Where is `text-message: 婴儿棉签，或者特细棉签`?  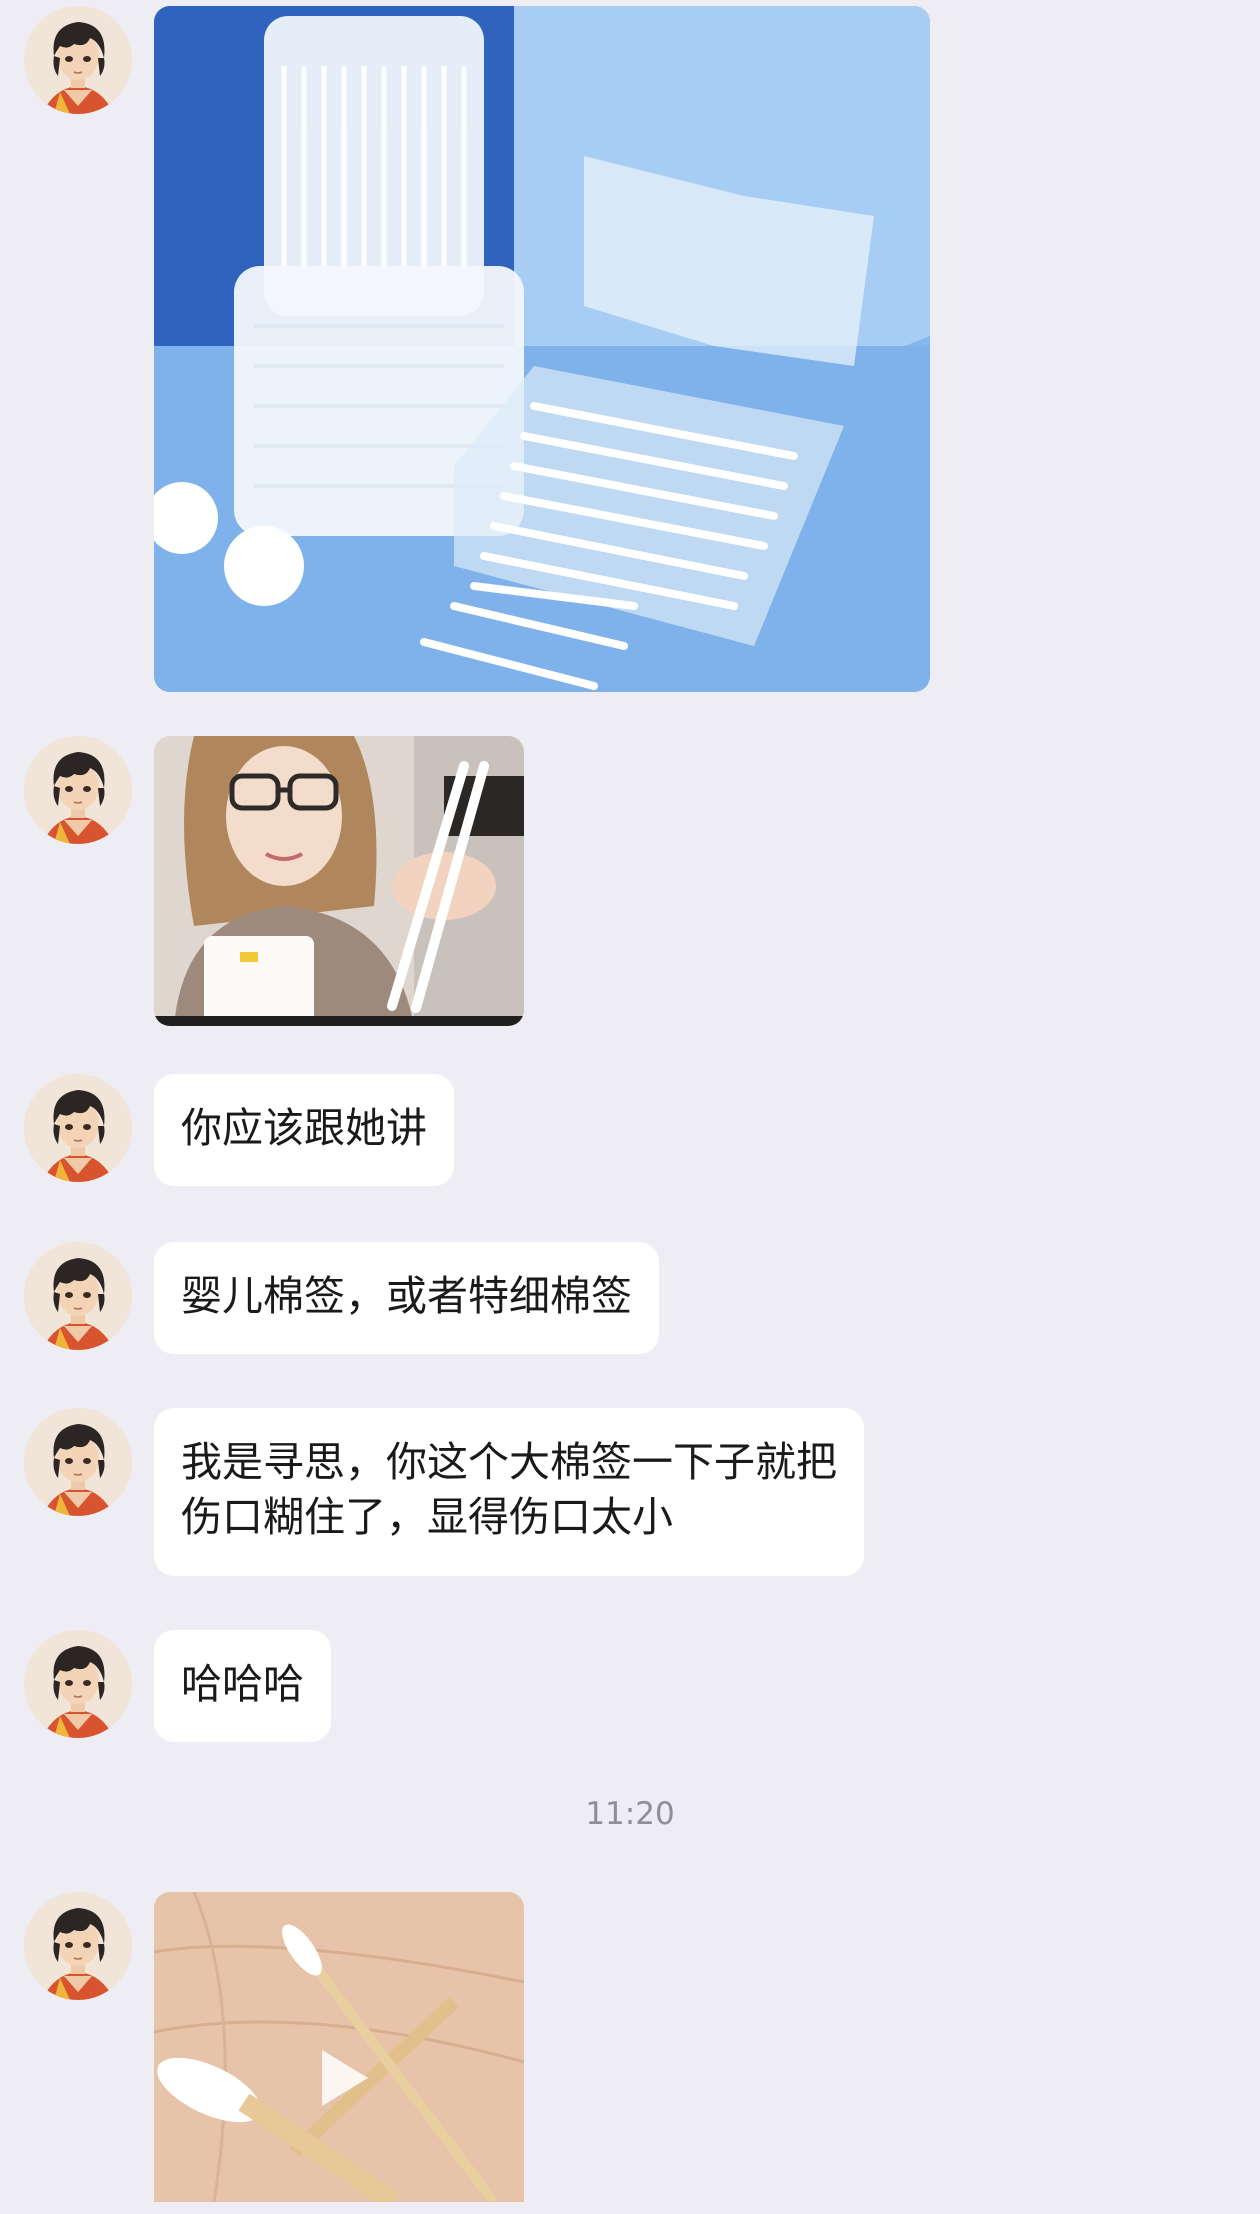
text-message: 婴儿棉签，或者特细棉签 is located at coordinates (406, 1298).